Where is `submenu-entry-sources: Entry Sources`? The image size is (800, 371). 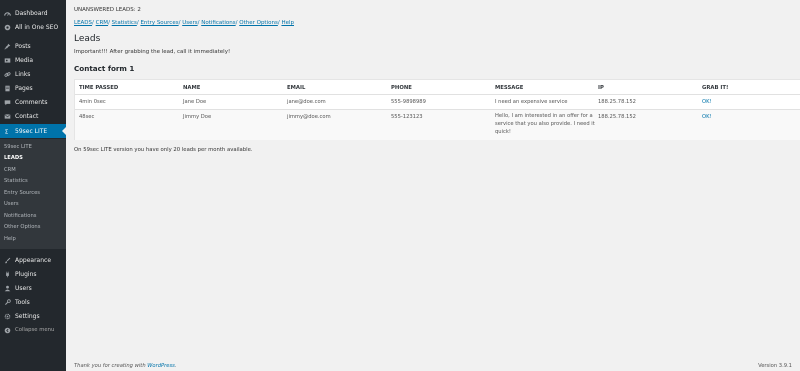
submenu-entry-sources: Entry Sources is located at coordinates (22, 193).